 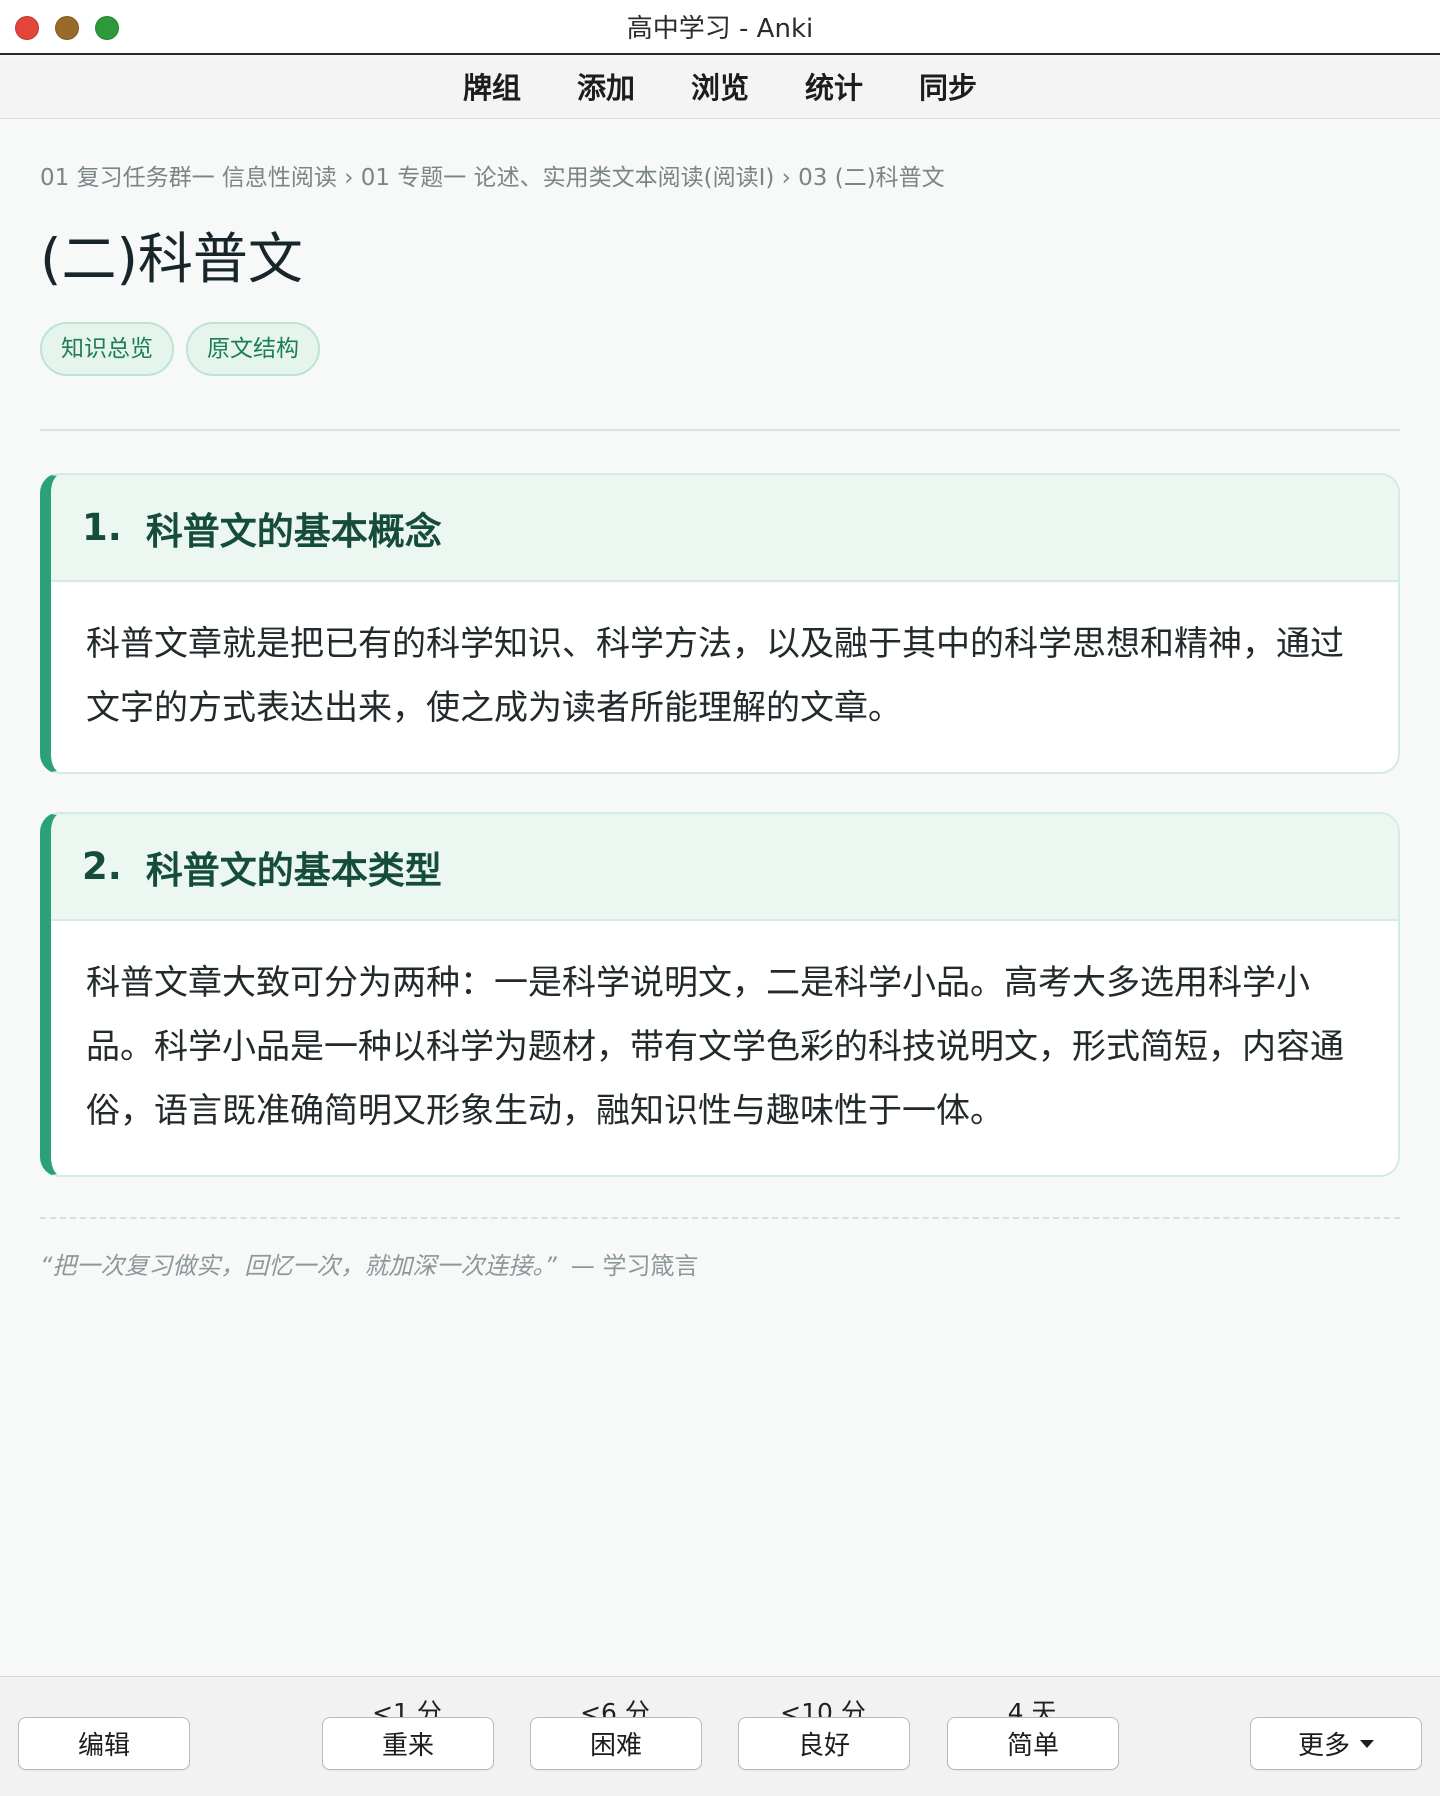 I want to click on minimize-window-button, so click(x=67, y=28).